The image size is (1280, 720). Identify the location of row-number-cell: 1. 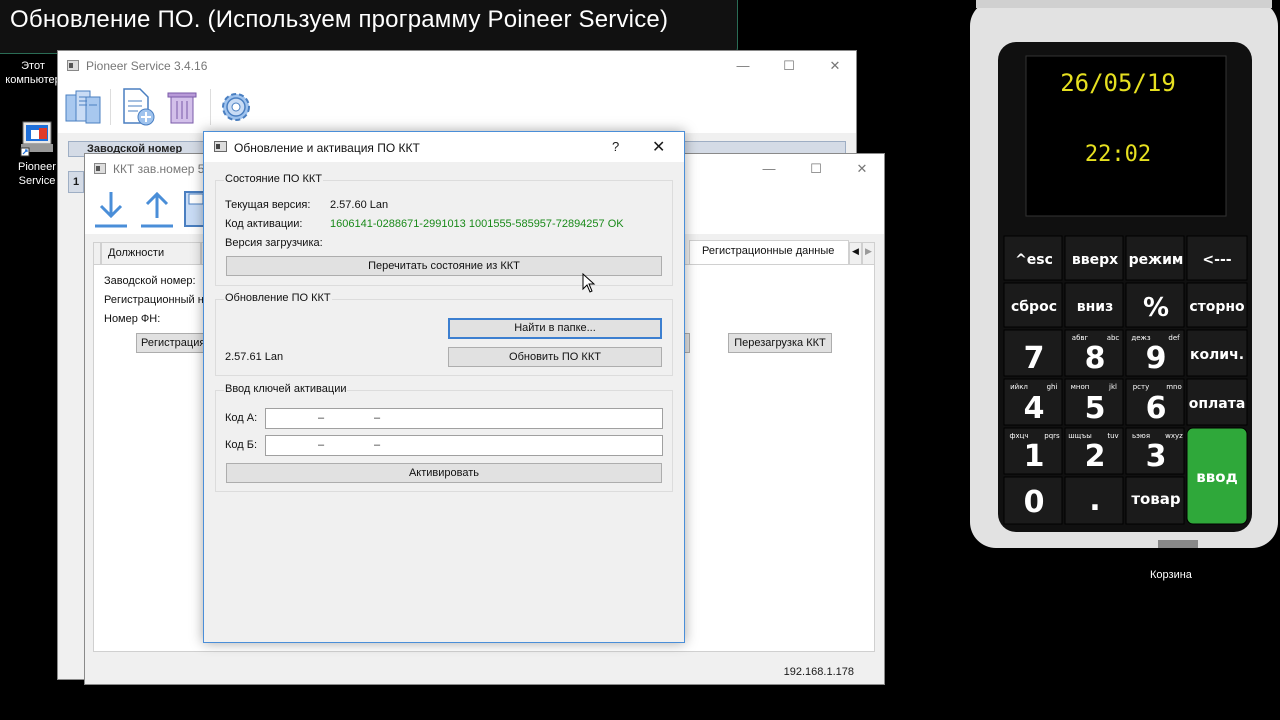
(76, 182).